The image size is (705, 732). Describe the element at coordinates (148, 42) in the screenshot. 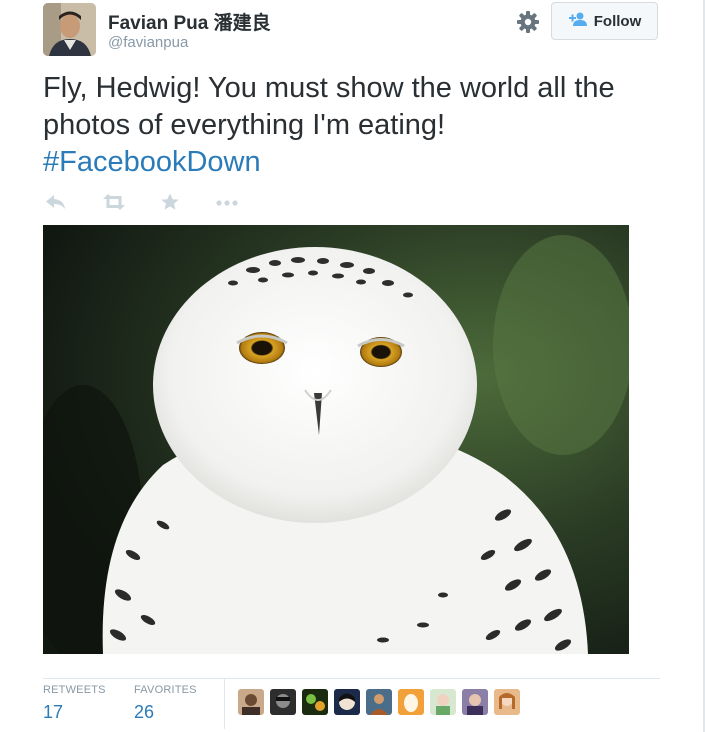

I see `author-handle: @favianpua` at that location.